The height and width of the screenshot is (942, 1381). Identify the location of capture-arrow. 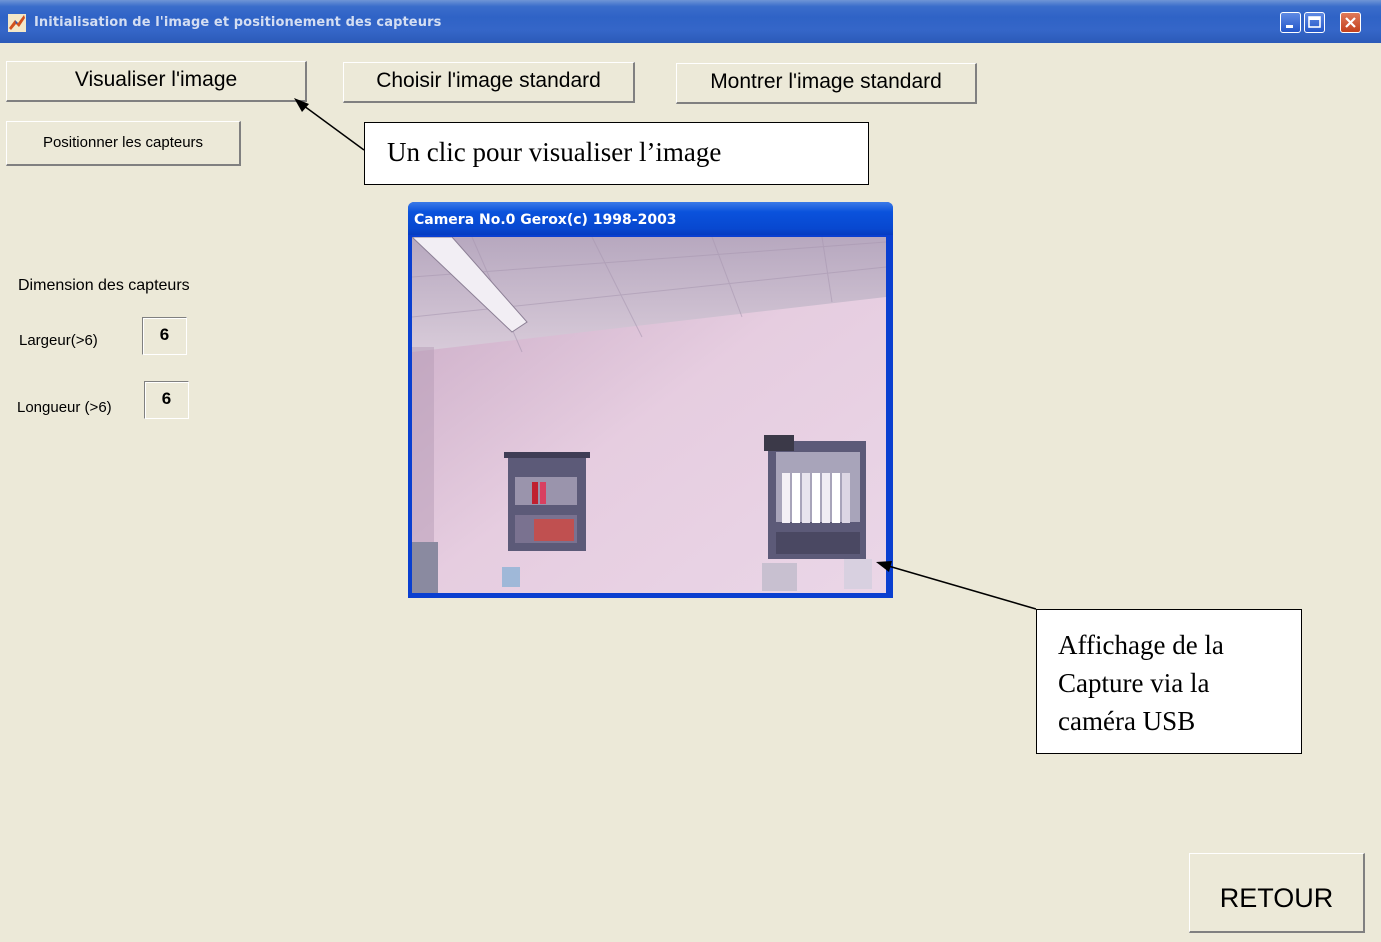
(960, 587).